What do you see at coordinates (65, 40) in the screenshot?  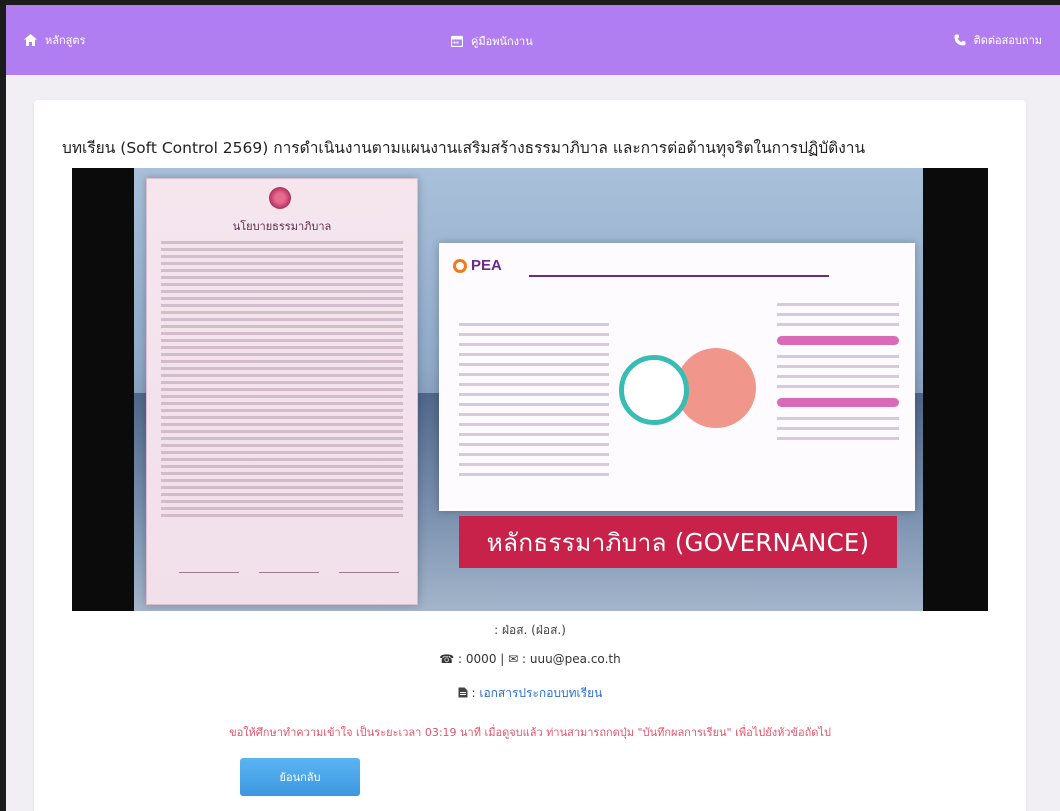 I see `nav-home-label: หลักสูตร` at bounding box center [65, 40].